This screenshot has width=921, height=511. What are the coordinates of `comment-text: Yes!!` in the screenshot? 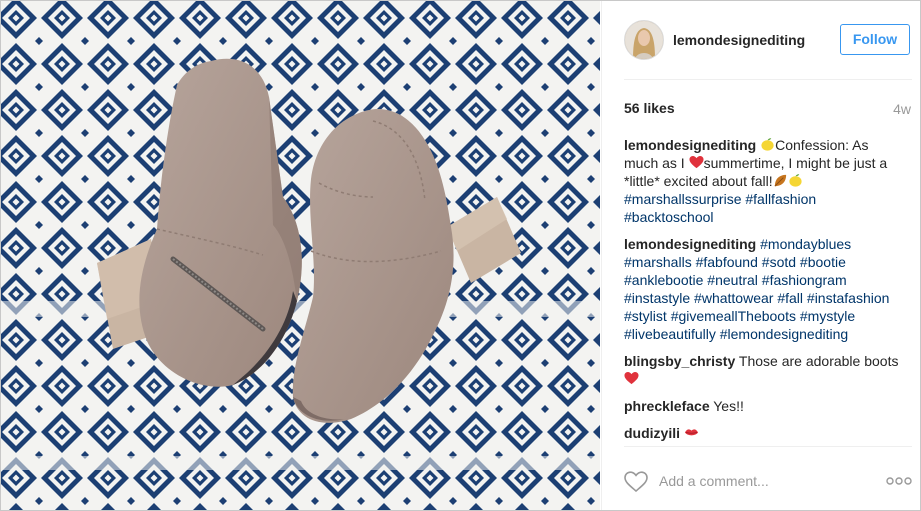 It's located at (728, 406).